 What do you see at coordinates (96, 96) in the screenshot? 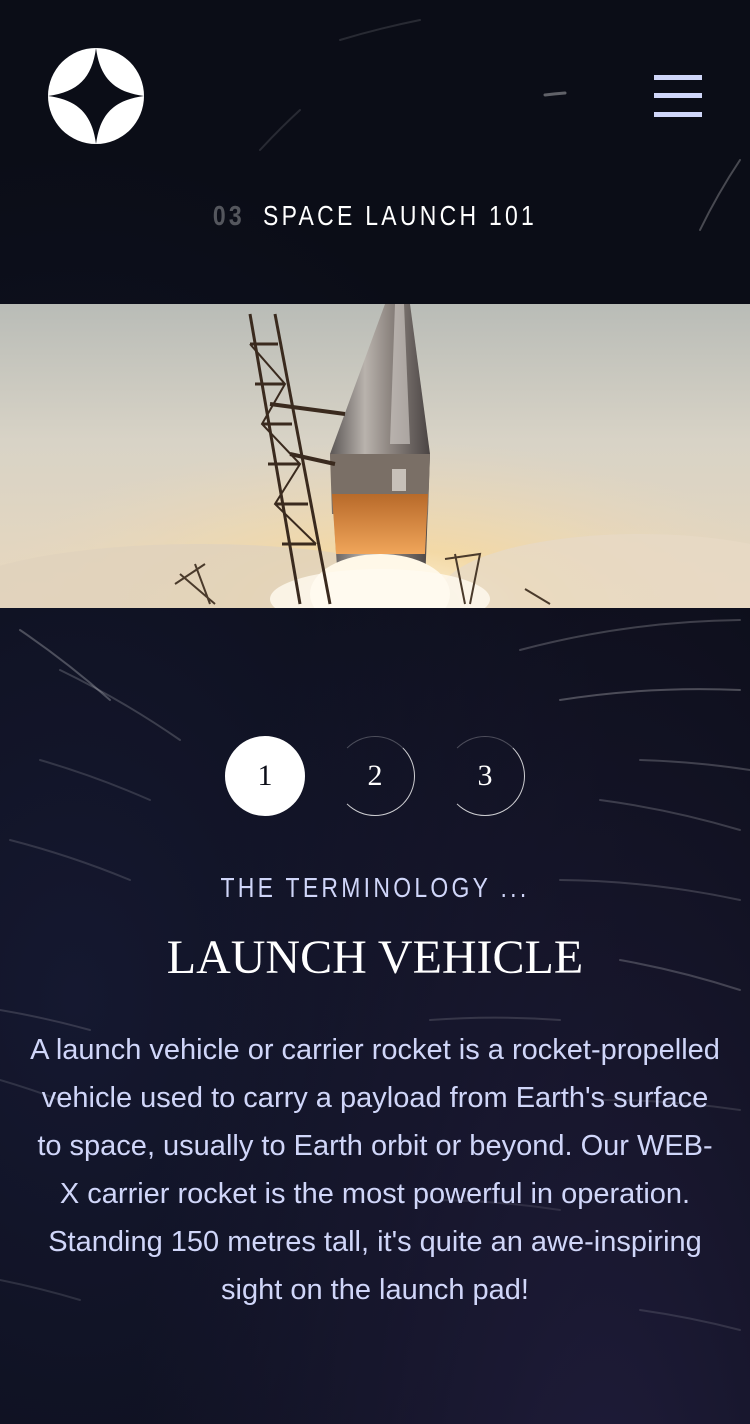
I see `star-logo-icon` at bounding box center [96, 96].